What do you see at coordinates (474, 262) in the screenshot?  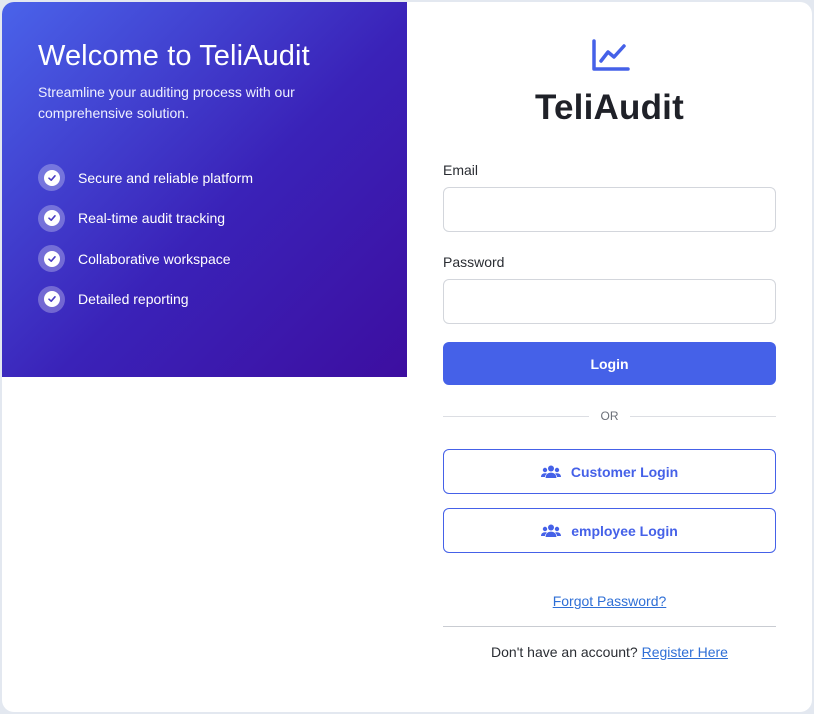 I see `password-label: Password` at bounding box center [474, 262].